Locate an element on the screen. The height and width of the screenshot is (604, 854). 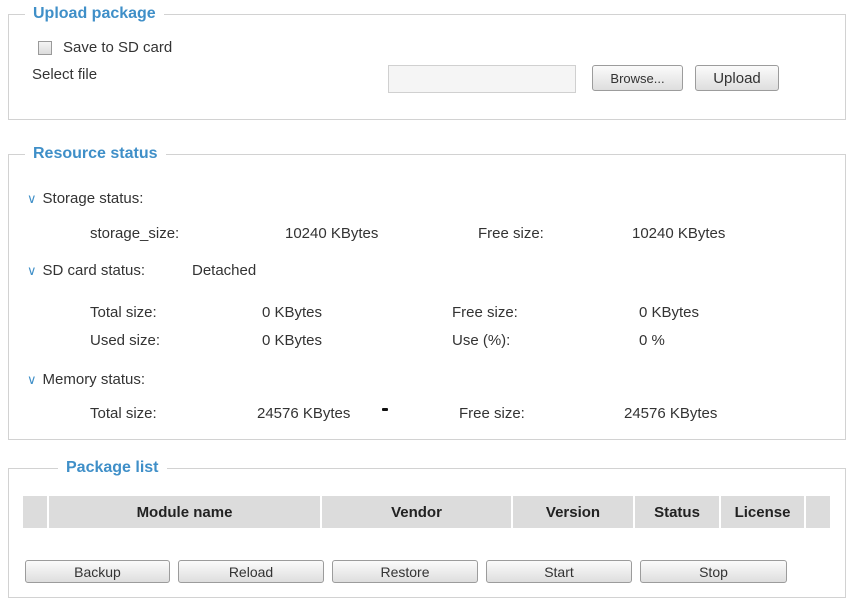
storage-size-value: 10240 KBytes is located at coordinates (332, 233).